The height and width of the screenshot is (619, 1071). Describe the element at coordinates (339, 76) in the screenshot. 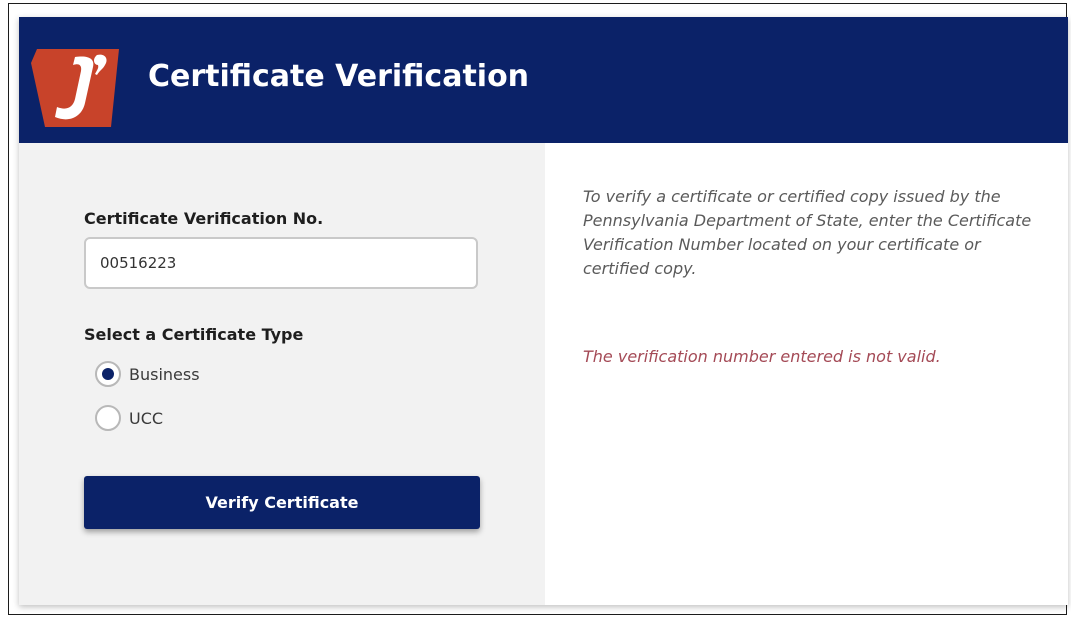

I see `page-title: Certificate Verification` at that location.